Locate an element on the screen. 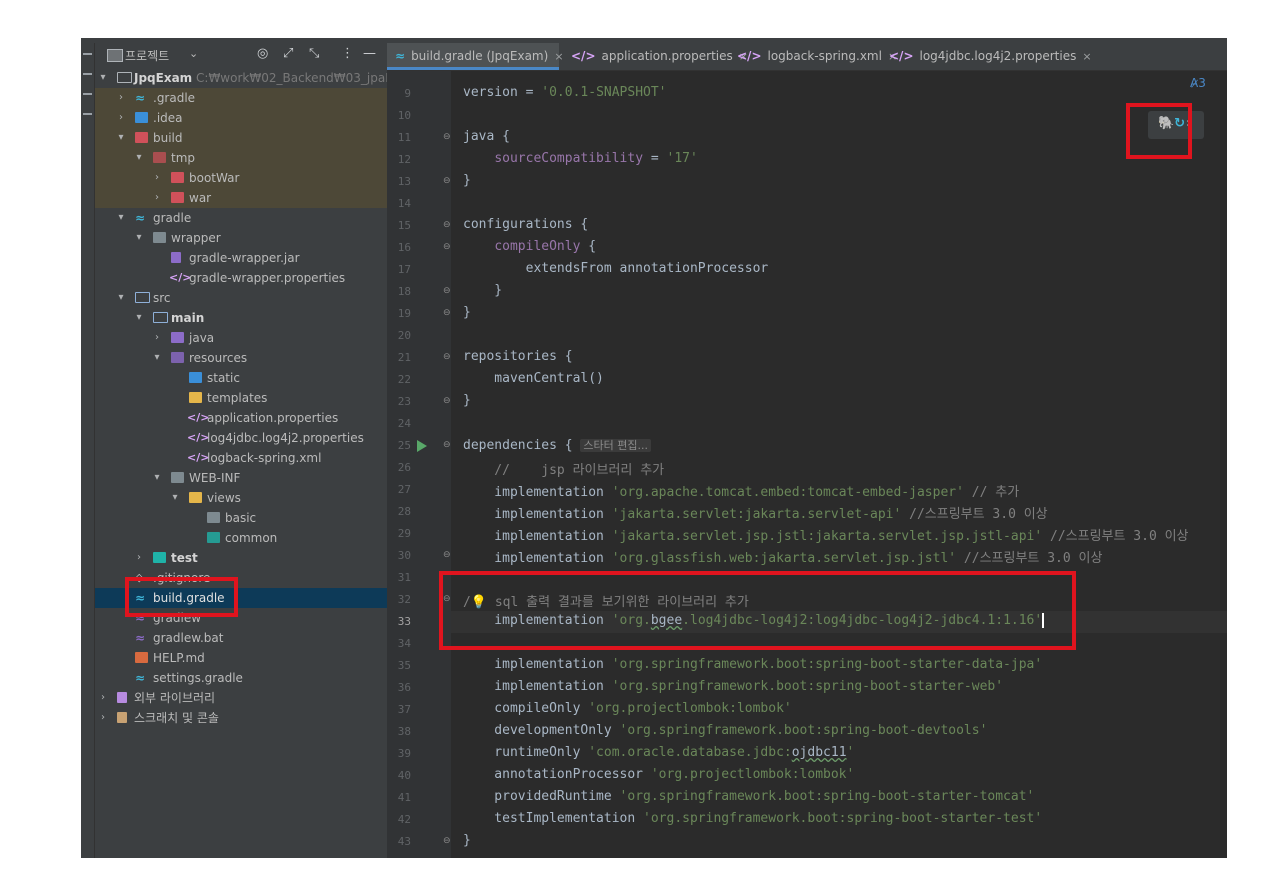 Image resolution: width=1271 pixels, height=893 pixels. inspection-widget: A̷3 is located at coordinates (1198, 83).